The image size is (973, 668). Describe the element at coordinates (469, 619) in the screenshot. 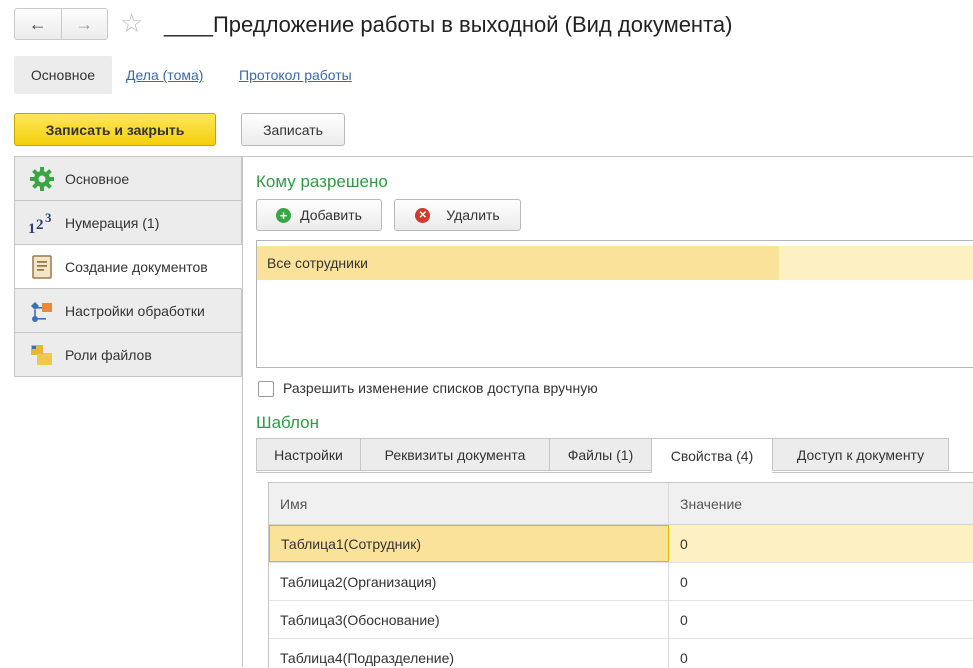

I see `cell-name: Таблица3(Обоснование)` at that location.